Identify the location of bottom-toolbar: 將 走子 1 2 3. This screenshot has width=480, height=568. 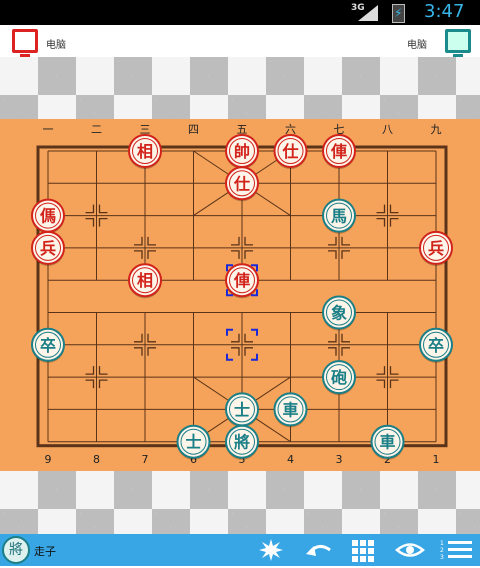
(240, 550).